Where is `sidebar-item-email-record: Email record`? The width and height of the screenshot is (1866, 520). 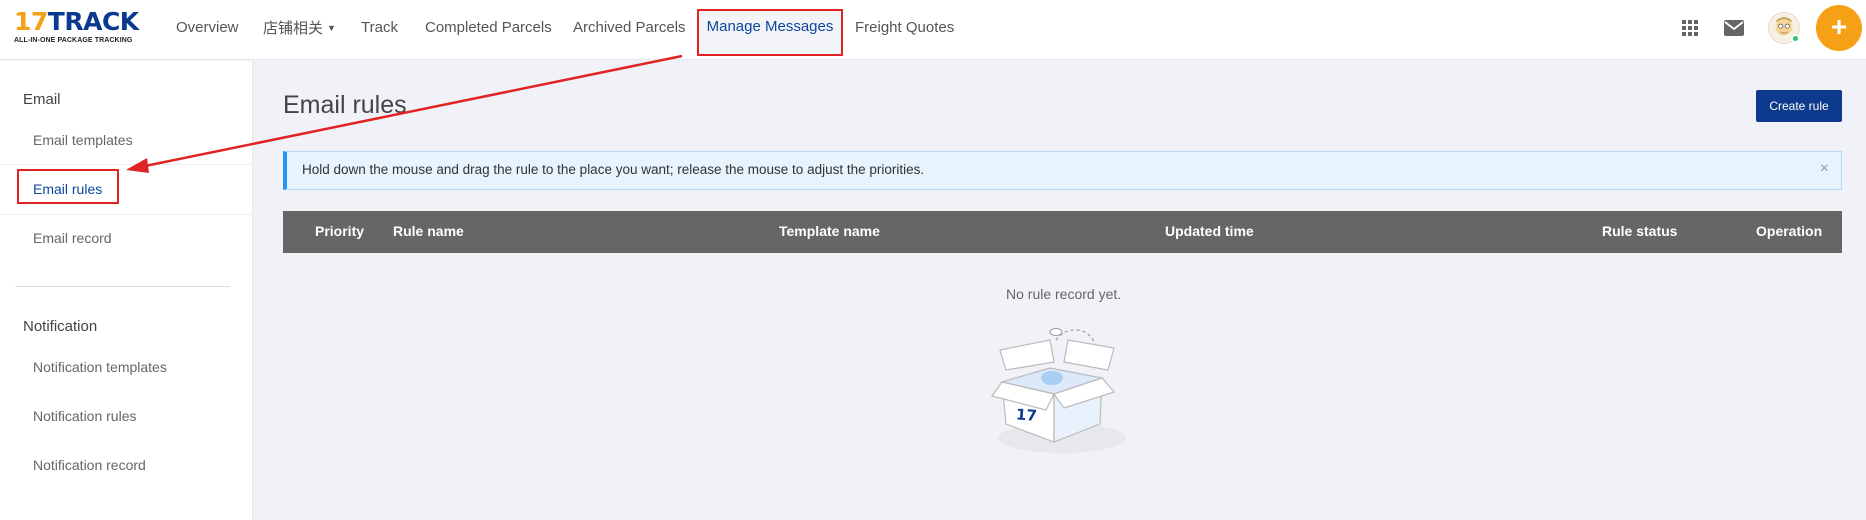
sidebar-item-email-record: Email record is located at coordinates (72, 238).